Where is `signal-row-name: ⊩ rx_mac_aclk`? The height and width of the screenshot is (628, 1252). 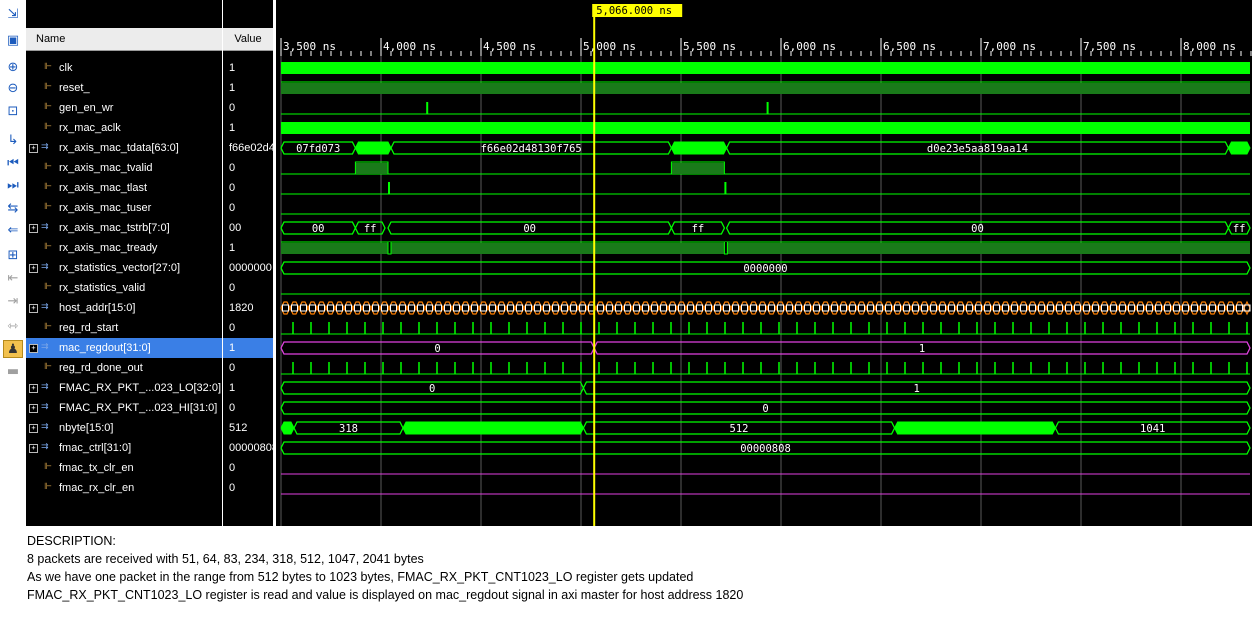
signal-row-name: ⊩ rx_mac_aclk is located at coordinates (124, 128).